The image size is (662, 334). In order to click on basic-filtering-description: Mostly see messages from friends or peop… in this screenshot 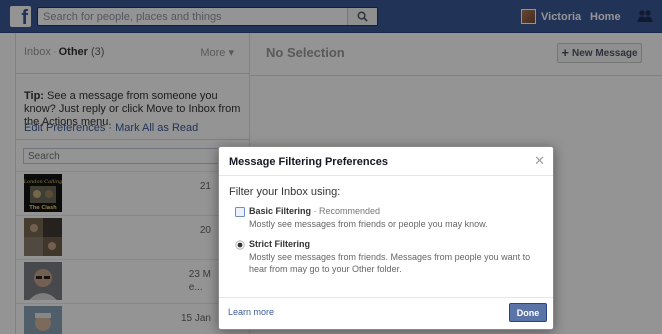, I will do `click(368, 224)`.